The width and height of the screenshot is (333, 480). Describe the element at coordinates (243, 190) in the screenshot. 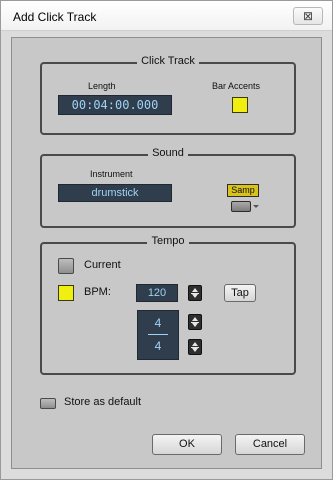

I see `samp-badge: Samp` at that location.